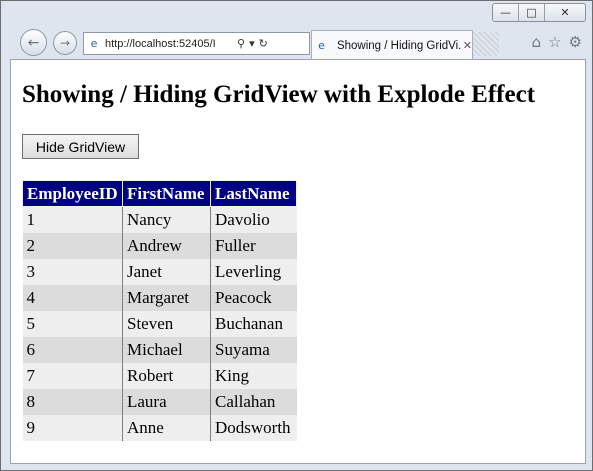 The width and height of the screenshot is (593, 471). I want to click on last-name-cell: Callahan, so click(253, 402).